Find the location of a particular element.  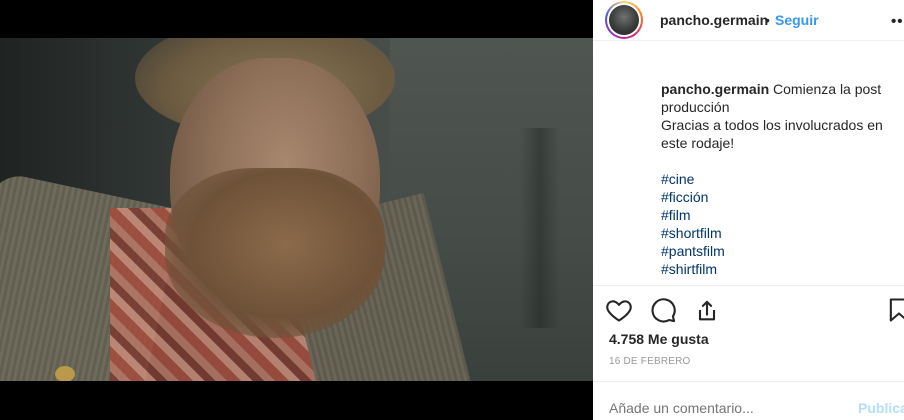

post-date: 16 DE FEBRERO is located at coordinates (650, 361).